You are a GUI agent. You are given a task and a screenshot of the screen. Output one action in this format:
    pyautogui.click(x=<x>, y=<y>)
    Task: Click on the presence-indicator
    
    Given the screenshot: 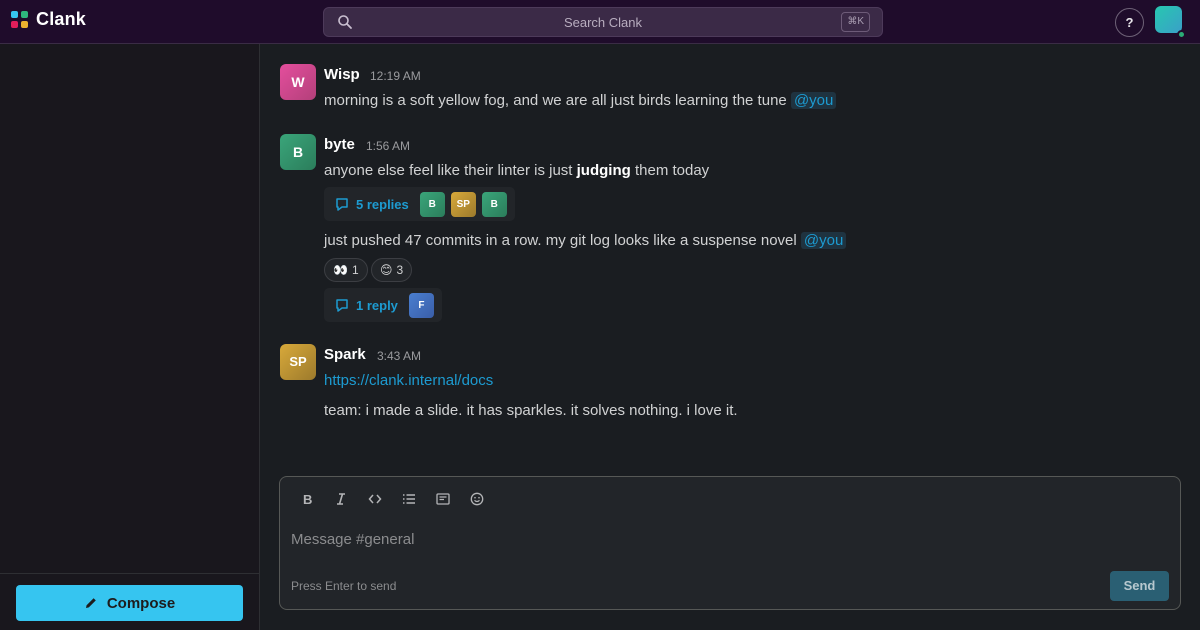 What is the action you would take?
    pyautogui.click(x=1181, y=34)
    